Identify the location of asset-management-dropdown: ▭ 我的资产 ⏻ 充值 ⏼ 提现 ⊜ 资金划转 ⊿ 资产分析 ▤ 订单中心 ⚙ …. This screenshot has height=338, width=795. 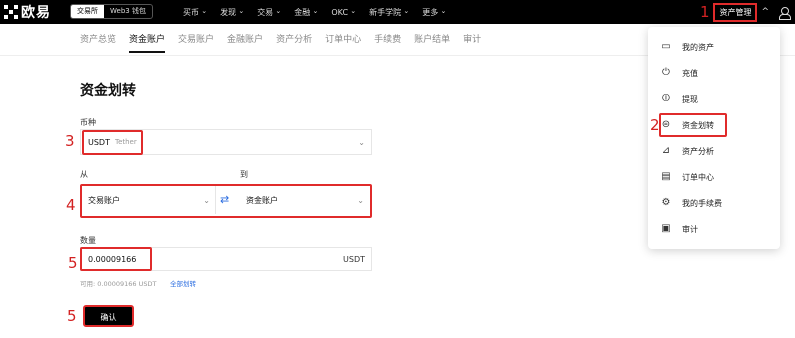
(714, 138).